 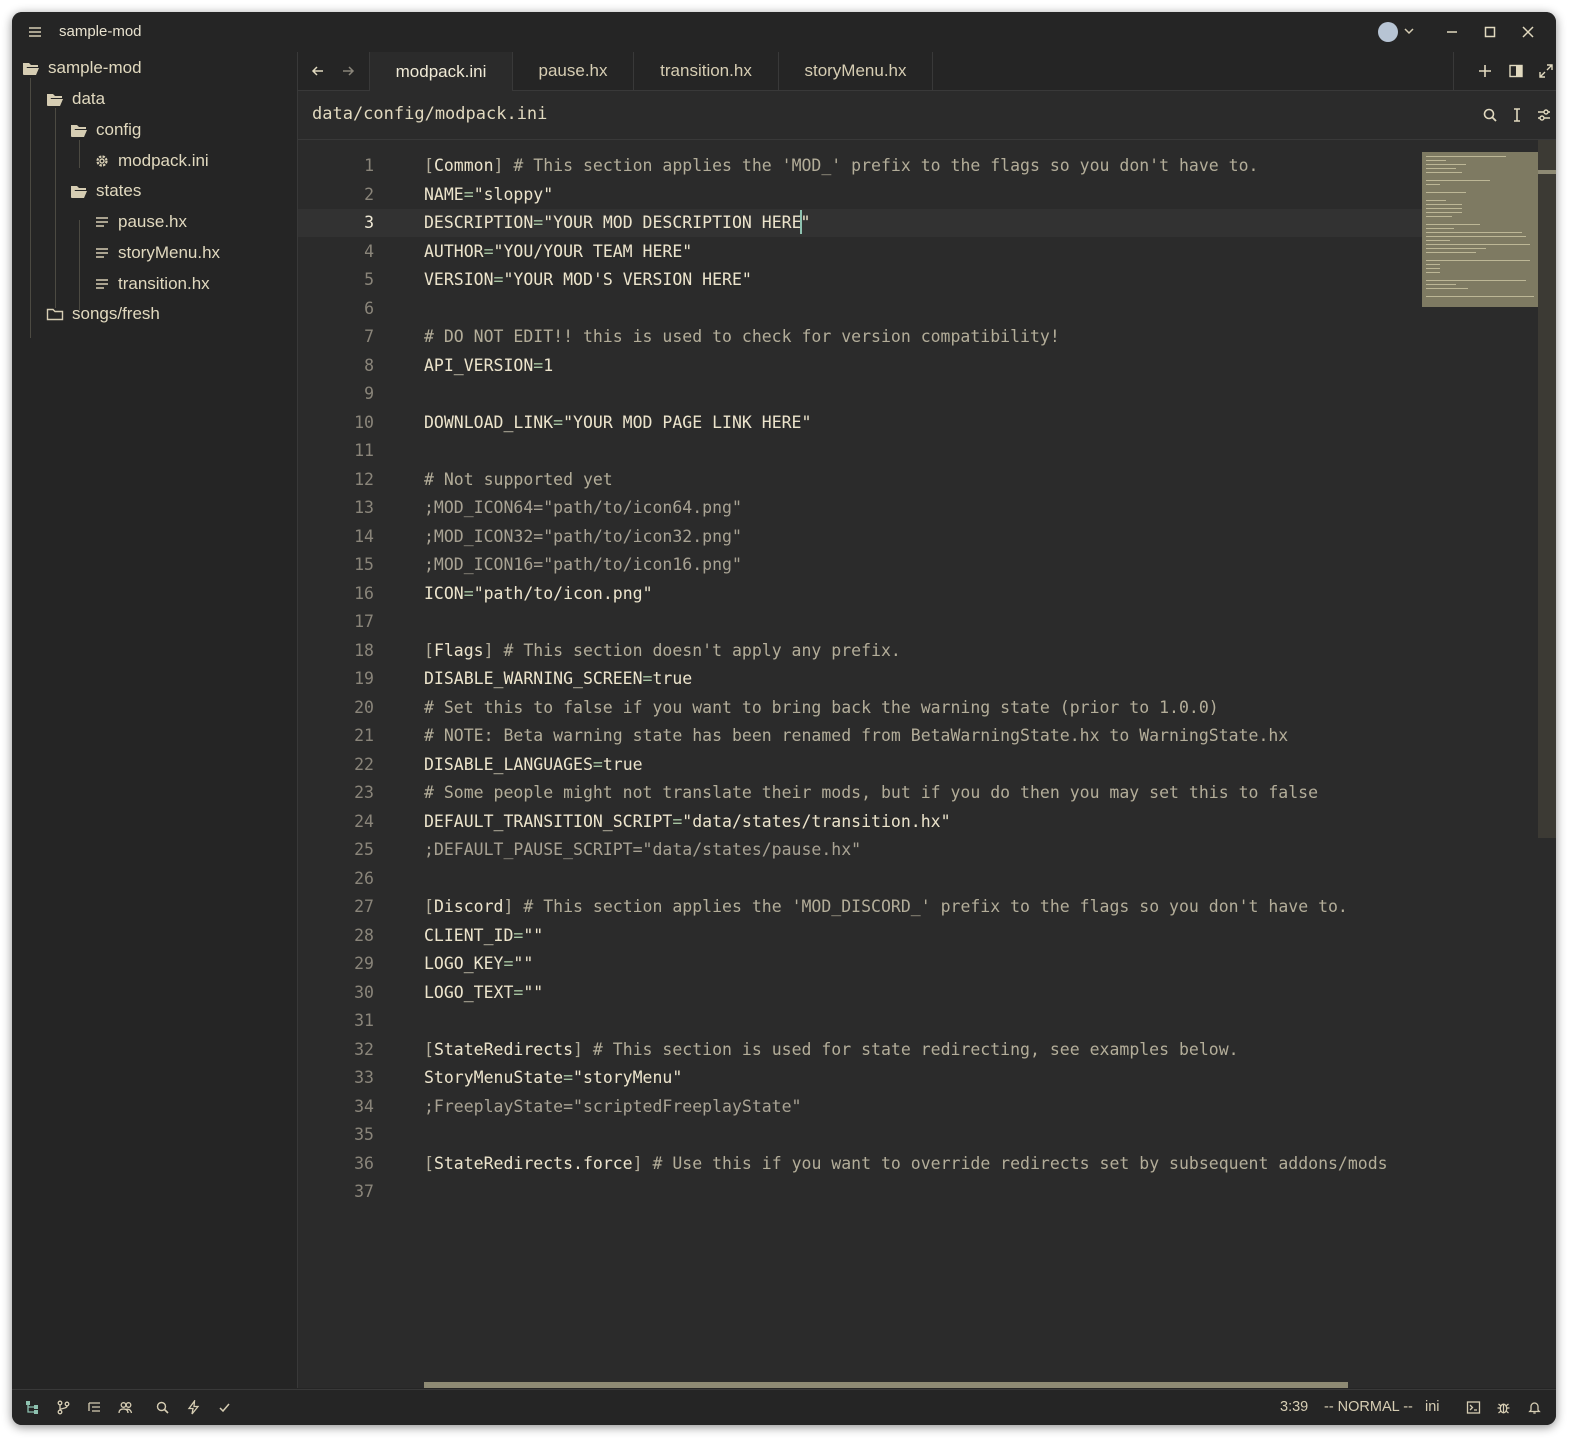 What do you see at coordinates (364, 764) in the screenshot?
I see `line-number: 22` at bounding box center [364, 764].